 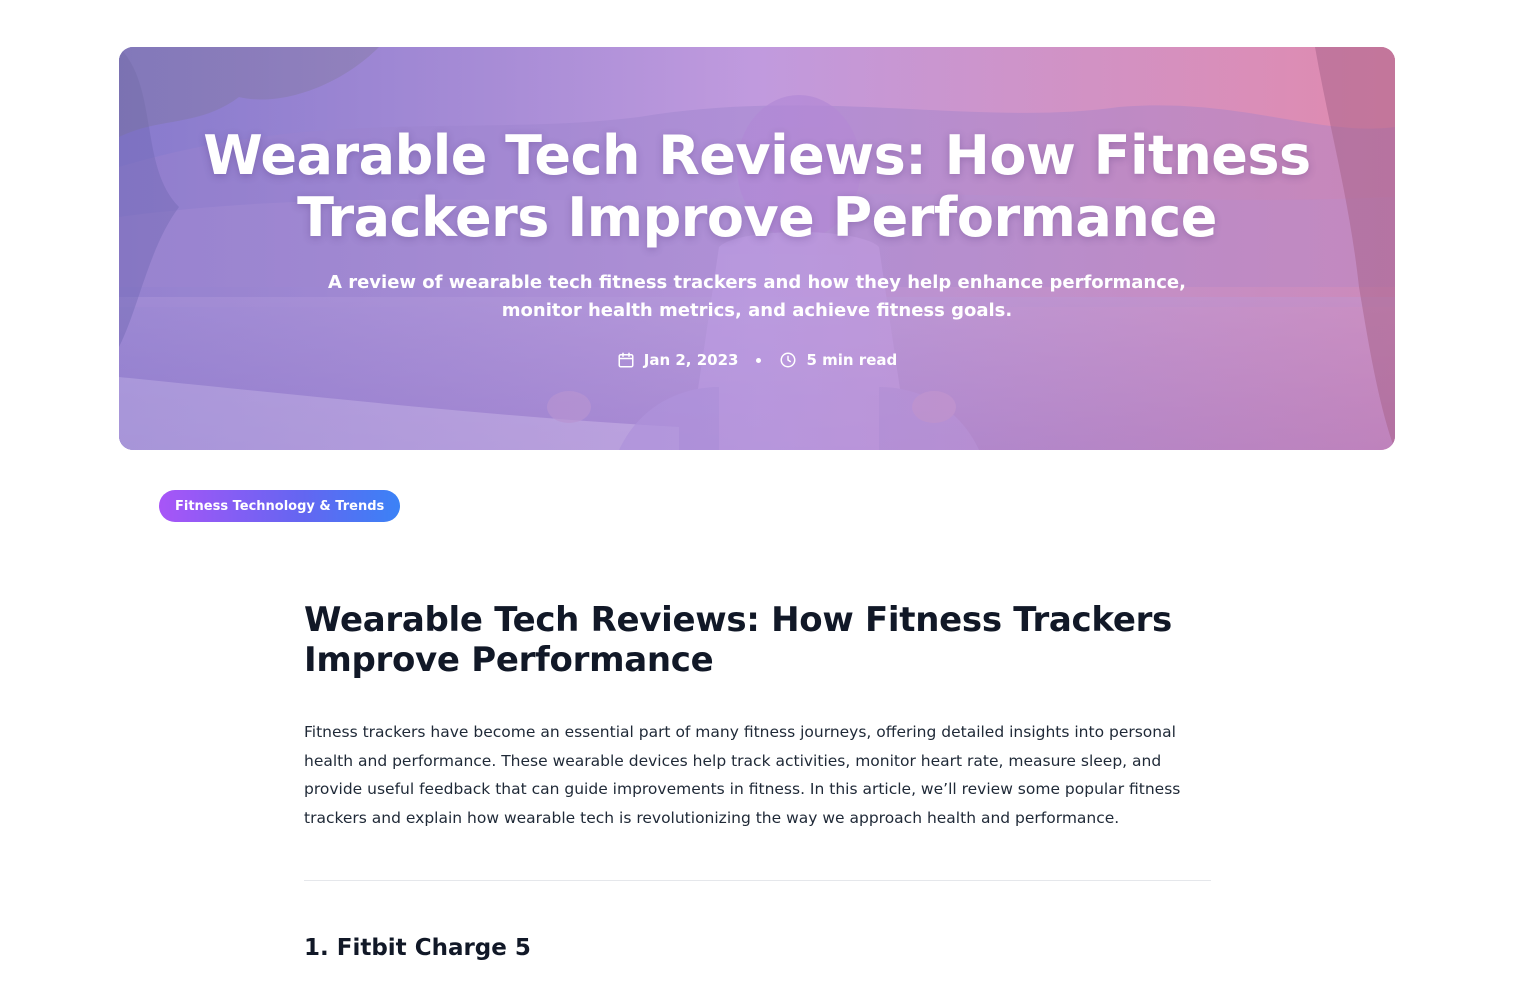 I want to click on post-date-text: Jan 2, 2023, so click(x=691, y=360).